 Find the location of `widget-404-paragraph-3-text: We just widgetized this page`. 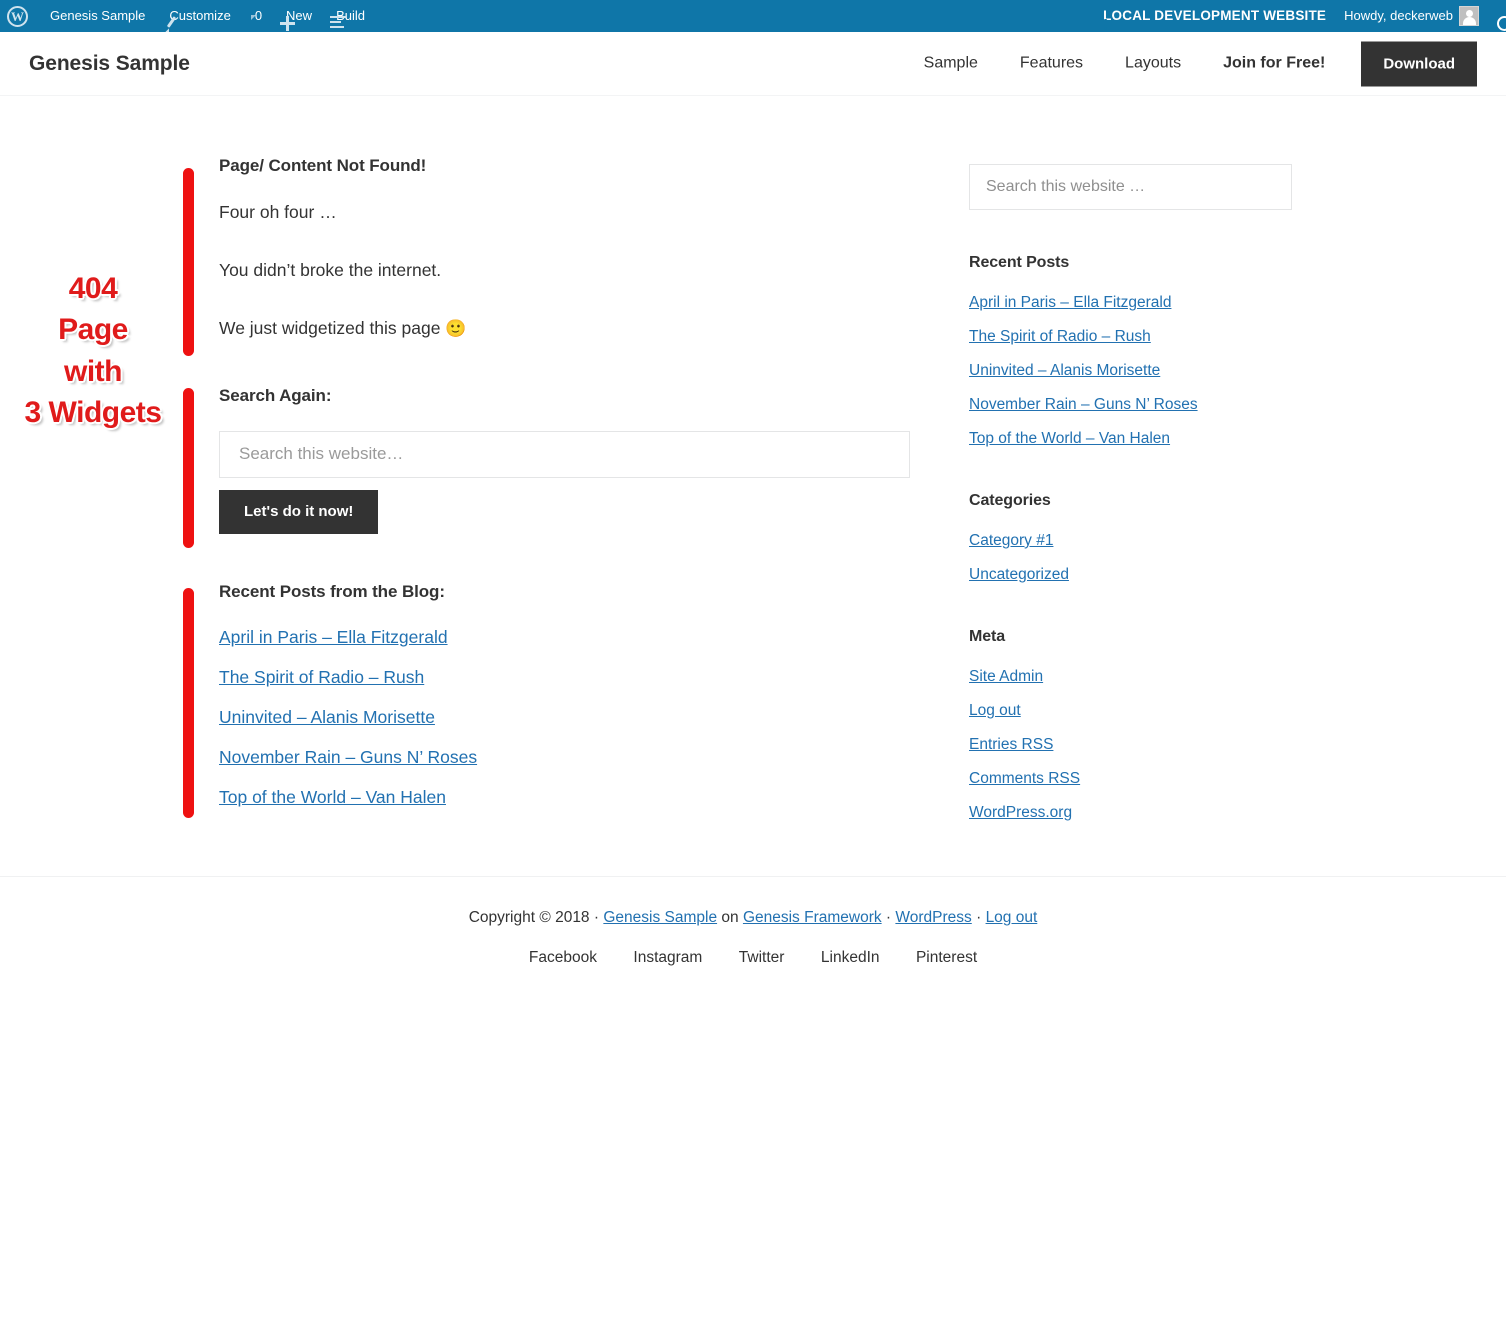

widget-404-paragraph-3-text: We just widgetized this page is located at coordinates (330, 327).